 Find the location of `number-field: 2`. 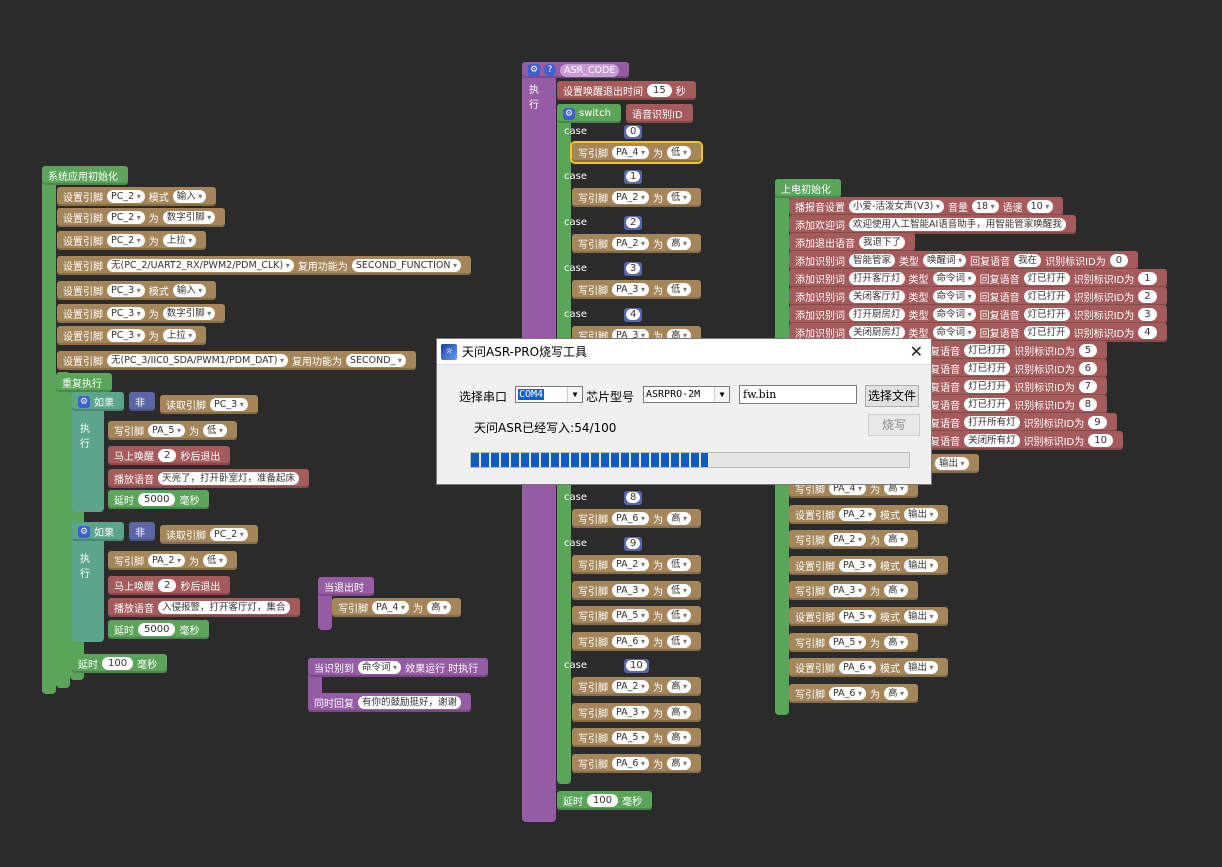

number-field: 2 is located at coordinates (167, 455).